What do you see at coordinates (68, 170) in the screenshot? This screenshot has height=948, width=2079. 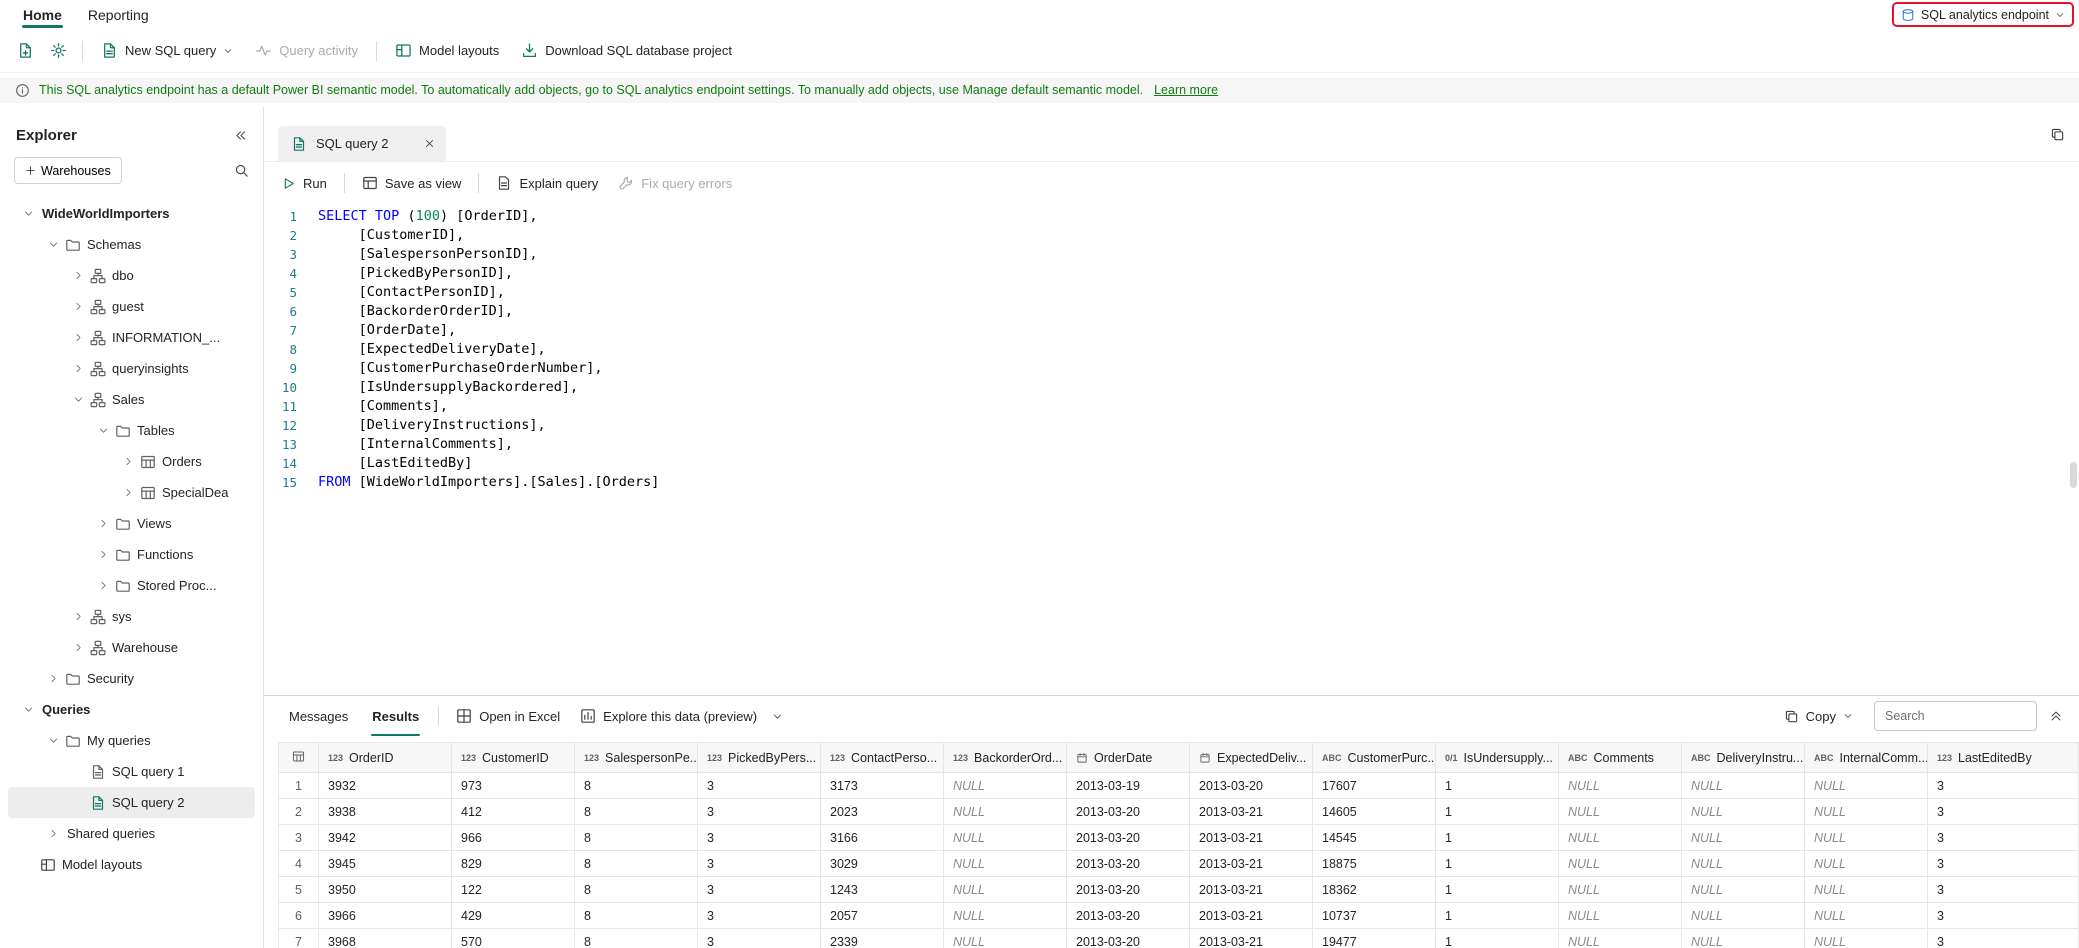 I see `warehouses-button: Warehouses` at bounding box center [68, 170].